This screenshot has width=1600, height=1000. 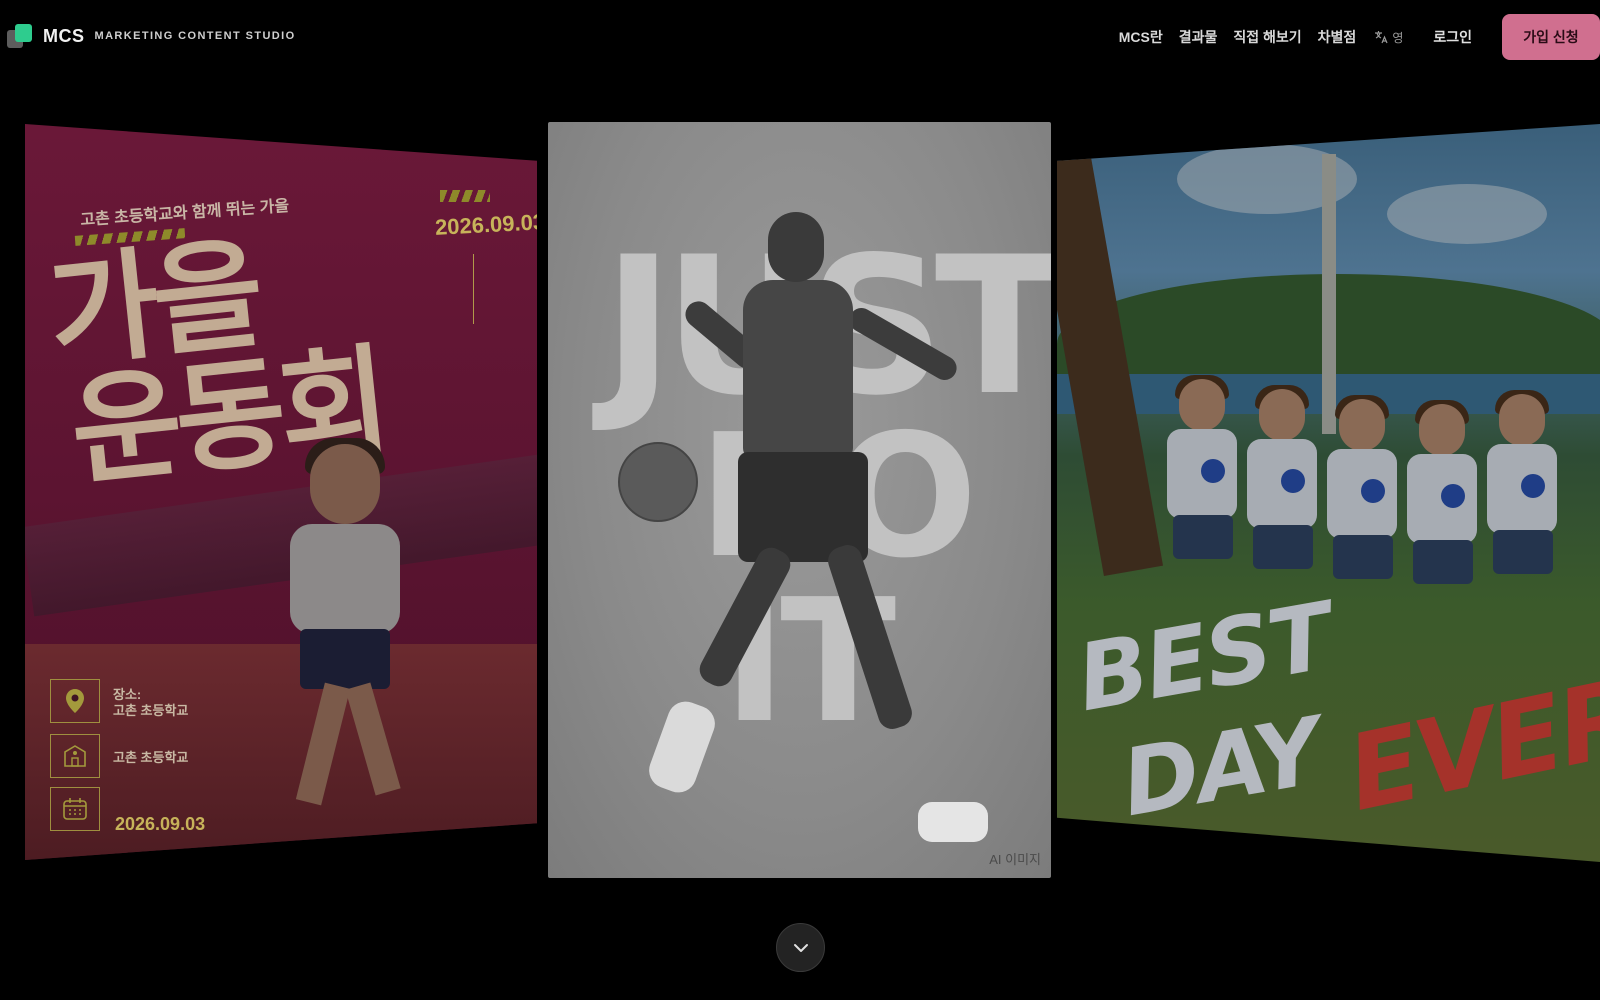 What do you see at coordinates (1381, 37) in the screenshot?
I see `translate-icon` at bounding box center [1381, 37].